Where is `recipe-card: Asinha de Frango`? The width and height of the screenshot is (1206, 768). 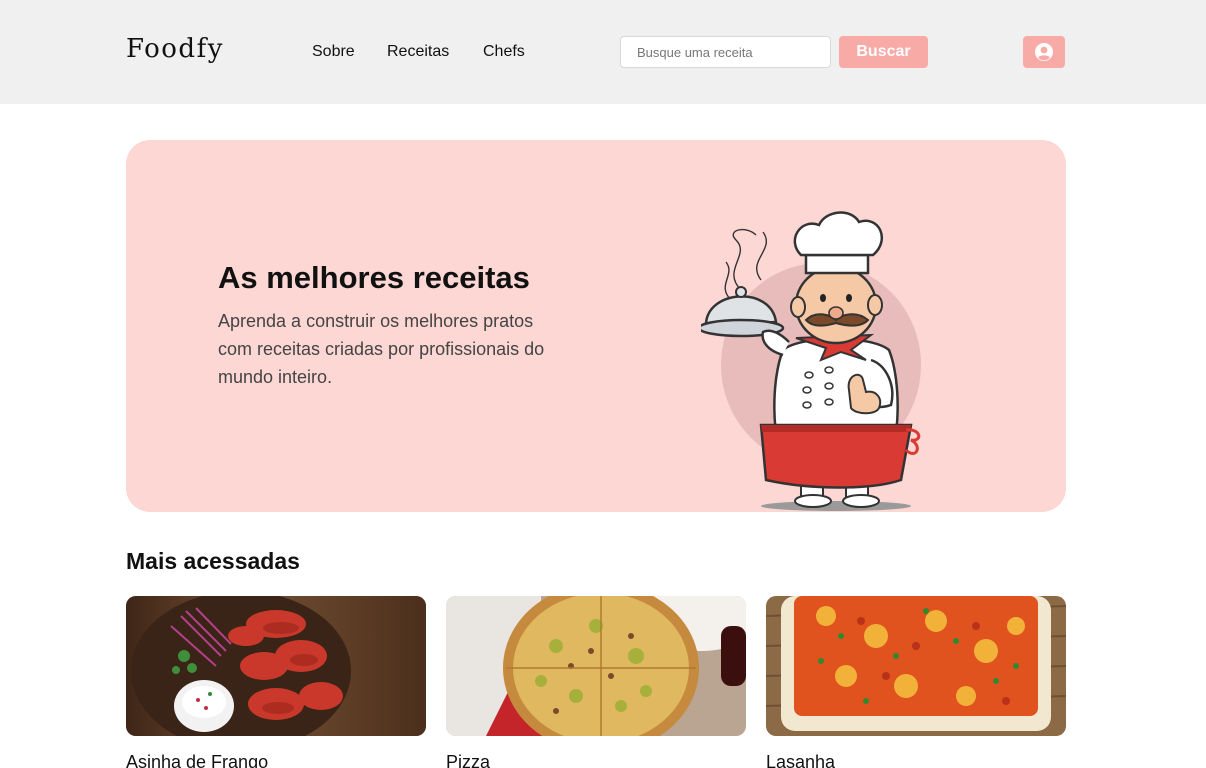
recipe-card: Asinha de Frango is located at coordinates (276, 682).